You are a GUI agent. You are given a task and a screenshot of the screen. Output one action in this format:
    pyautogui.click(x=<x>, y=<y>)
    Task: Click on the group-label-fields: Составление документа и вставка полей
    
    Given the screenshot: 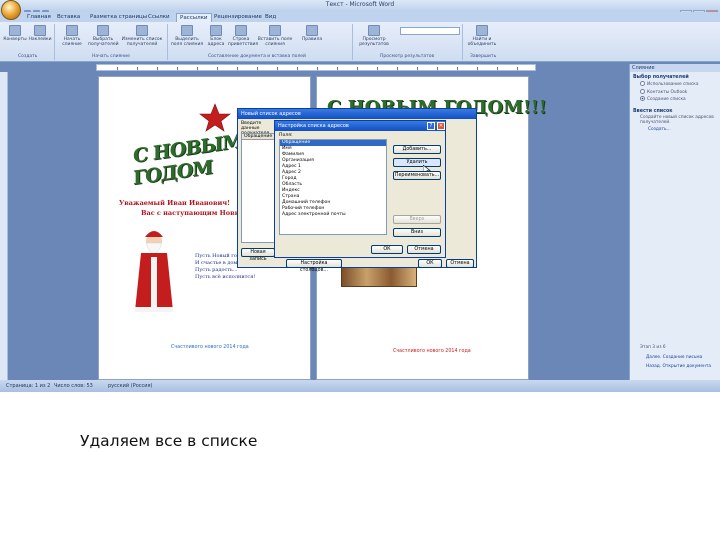 What is the action you would take?
    pyautogui.click(x=257, y=56)
    